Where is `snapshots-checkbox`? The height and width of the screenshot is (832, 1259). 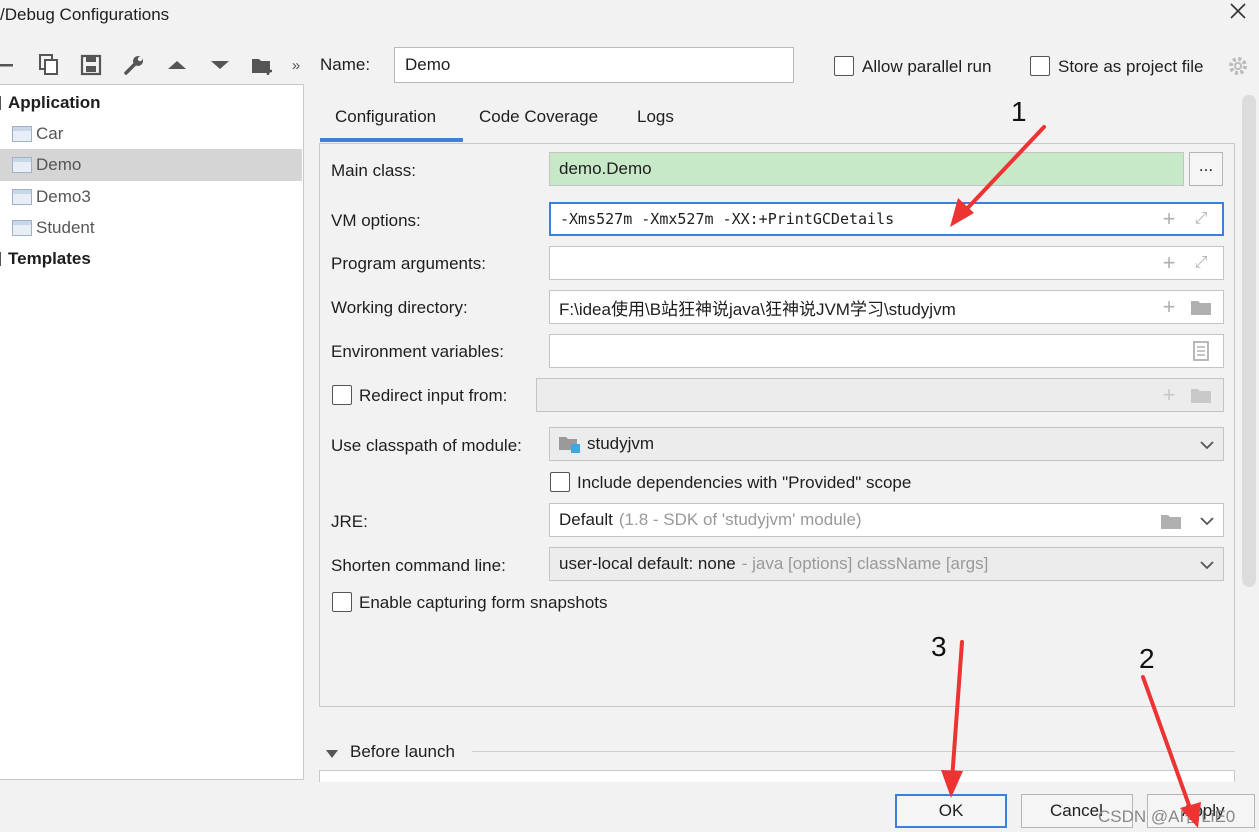 snapshots-checkbox is located at coordinates (342, 602).